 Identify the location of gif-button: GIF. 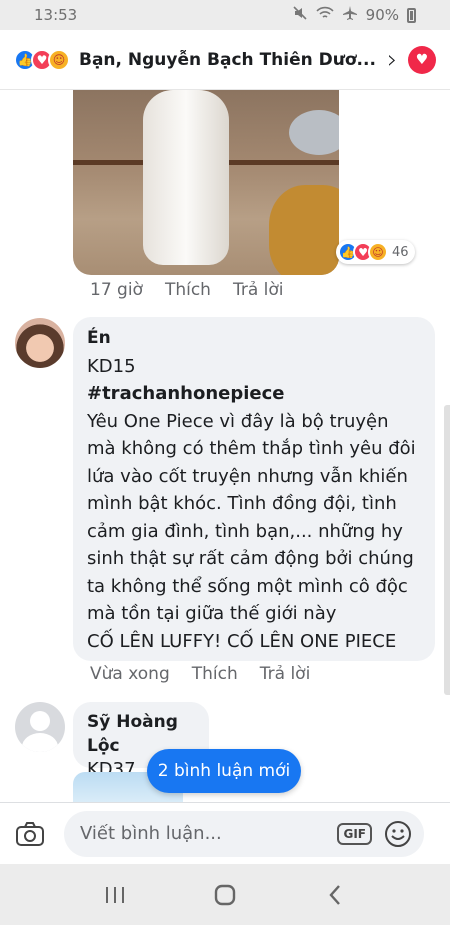
(354, 833).